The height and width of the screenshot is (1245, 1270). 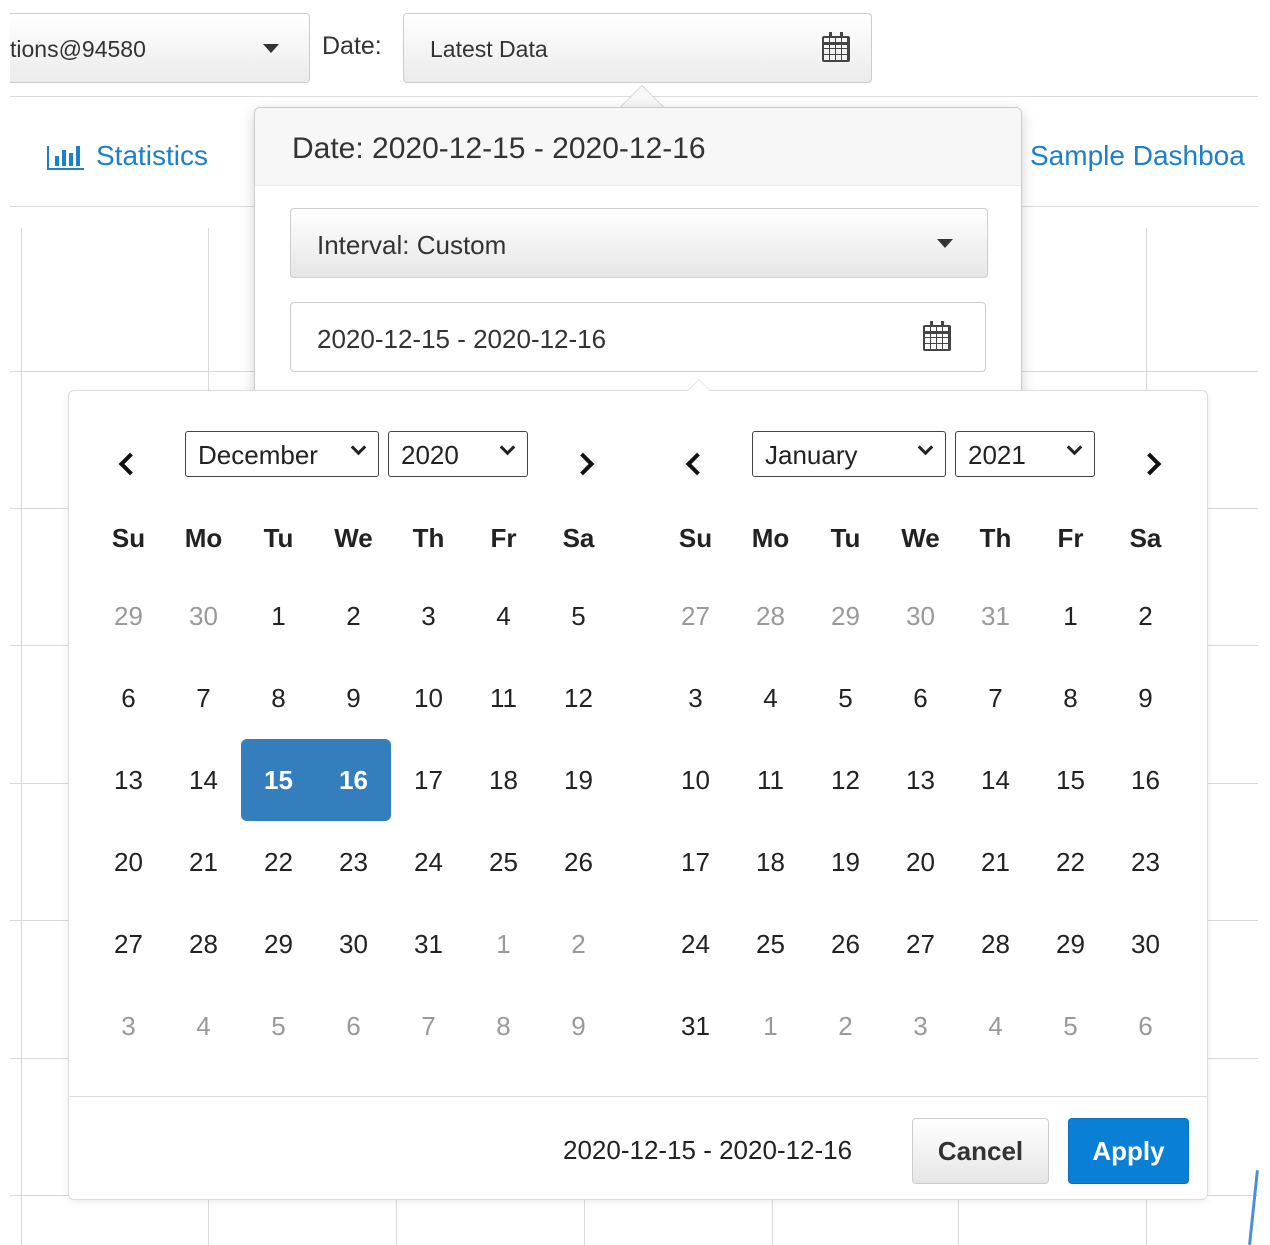 What do you see at coordinates (126, 463) in the screenshot?
I see `prev-month-button` at bounding box center [126, 463].